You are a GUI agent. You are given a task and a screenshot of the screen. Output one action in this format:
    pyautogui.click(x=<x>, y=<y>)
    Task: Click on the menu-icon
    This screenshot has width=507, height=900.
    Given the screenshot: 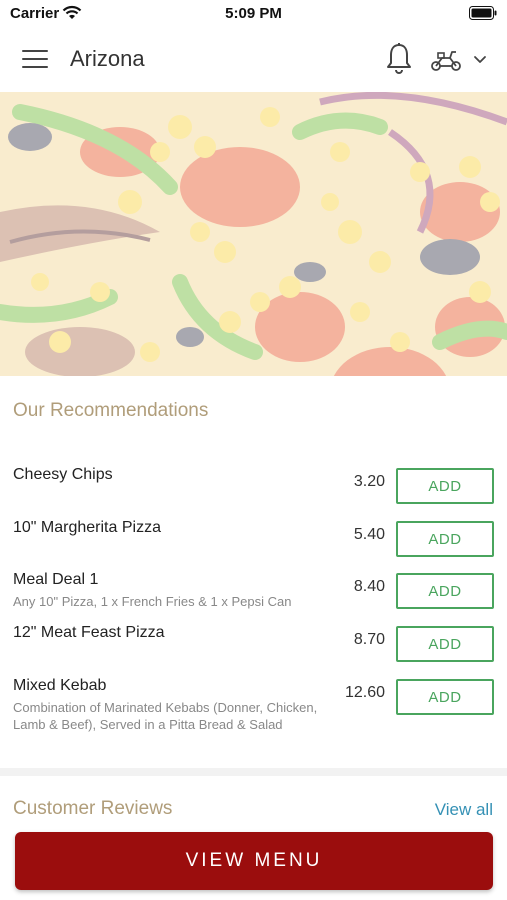 What is the action you would take?
    pyautogui.click(x=35, y=60)
    